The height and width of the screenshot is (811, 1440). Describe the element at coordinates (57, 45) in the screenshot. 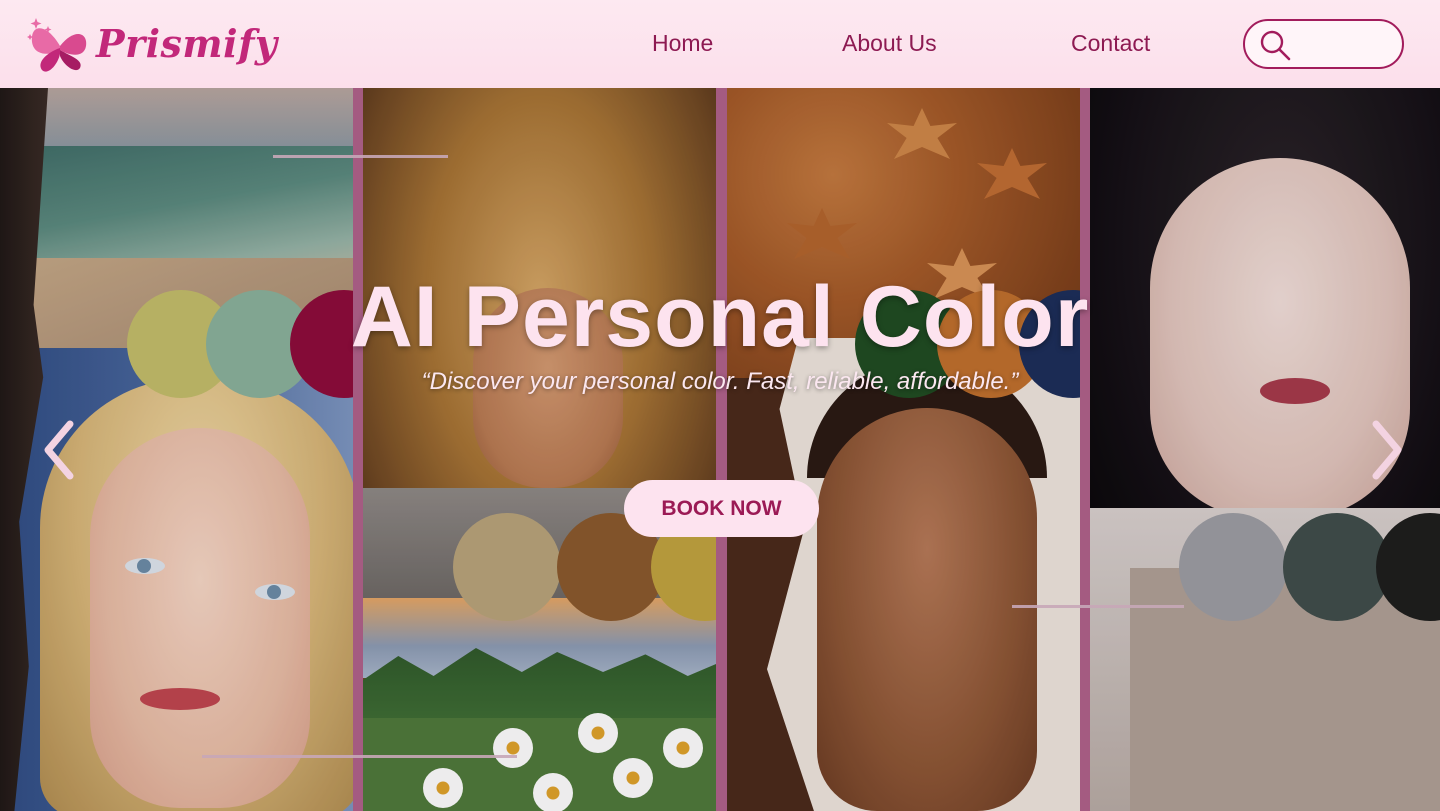

I see `butterfly-logo-icon` at that location.